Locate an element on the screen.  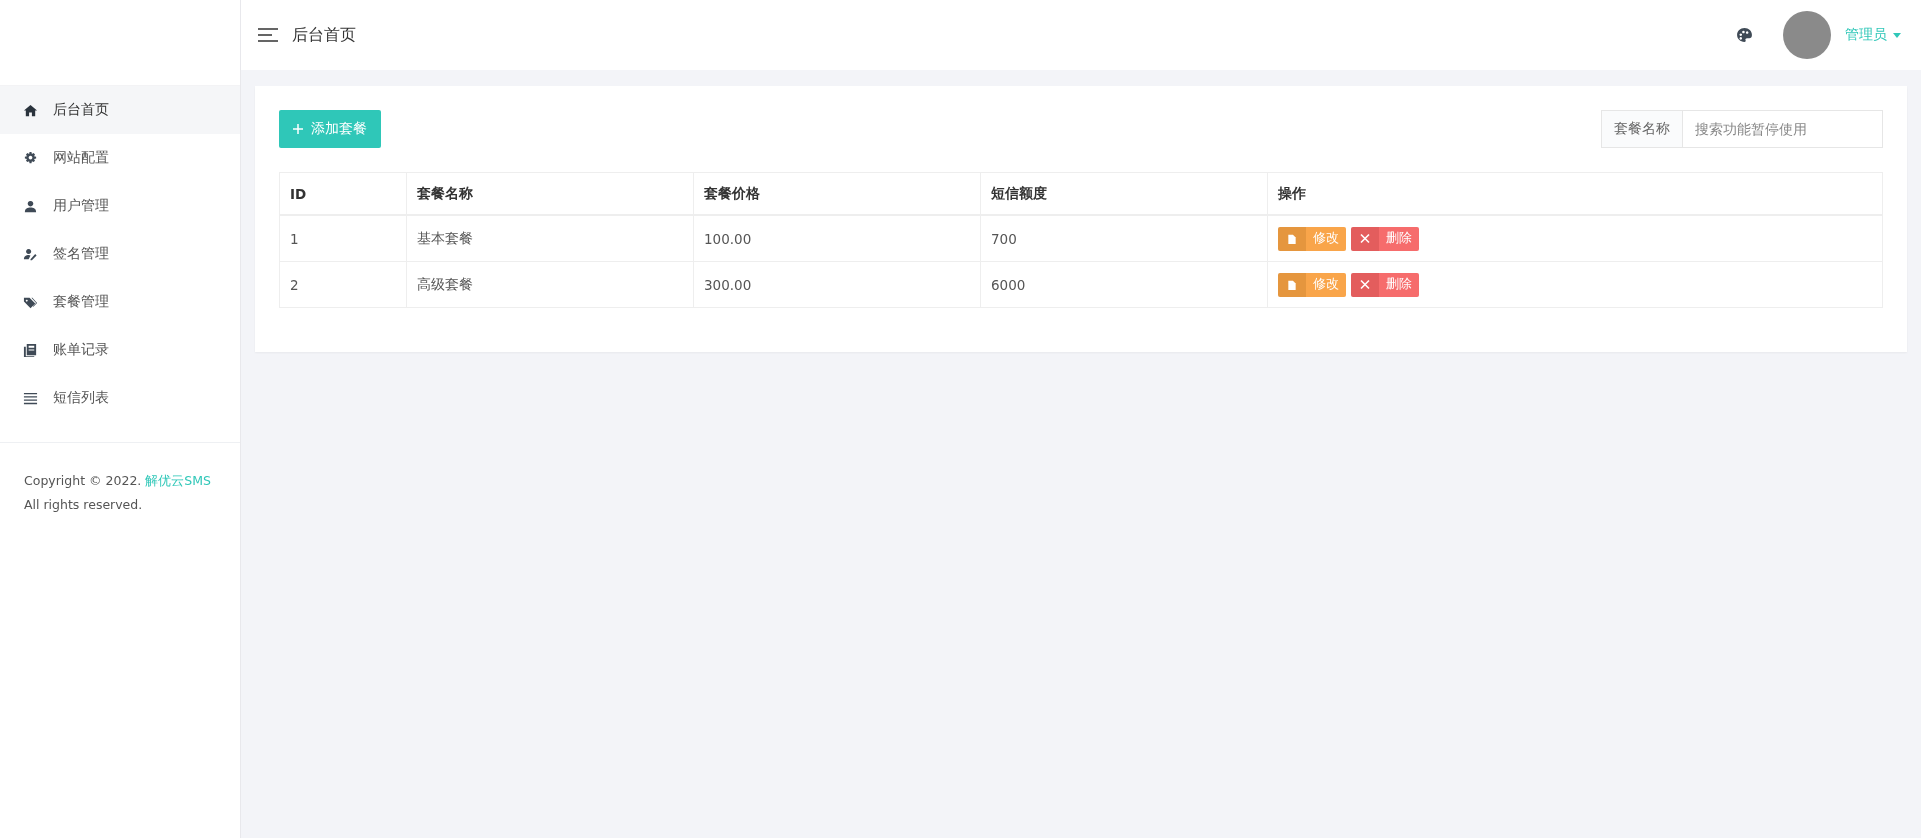
table-cell: 1 is located at coordinates (343, 238).